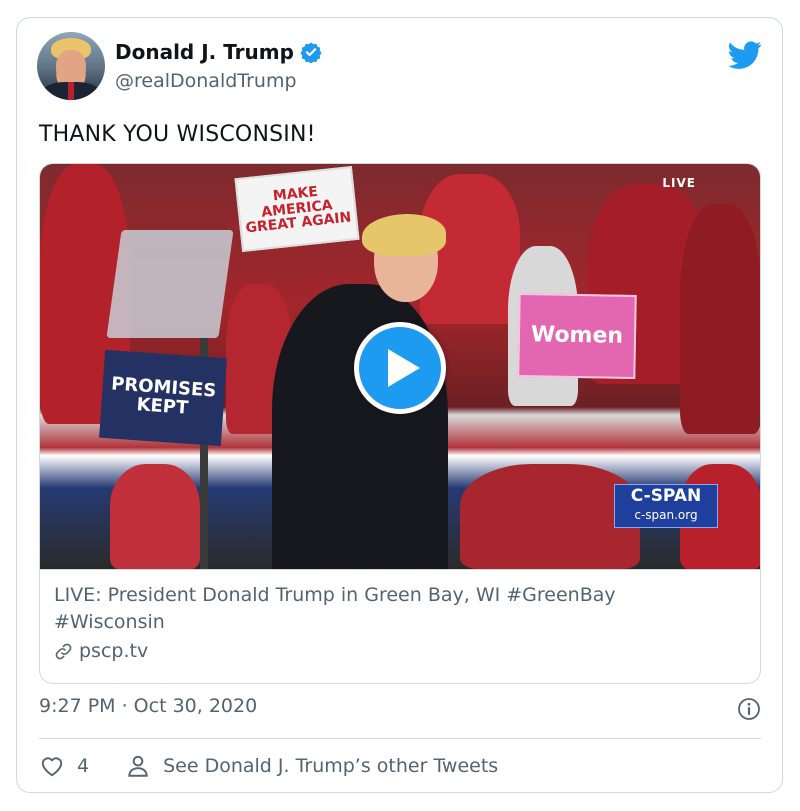 This screenshot has height=811, width=800. Describe the element at coordinates (83, 766) in the screenshot. I see `like-count: 4` at that location.